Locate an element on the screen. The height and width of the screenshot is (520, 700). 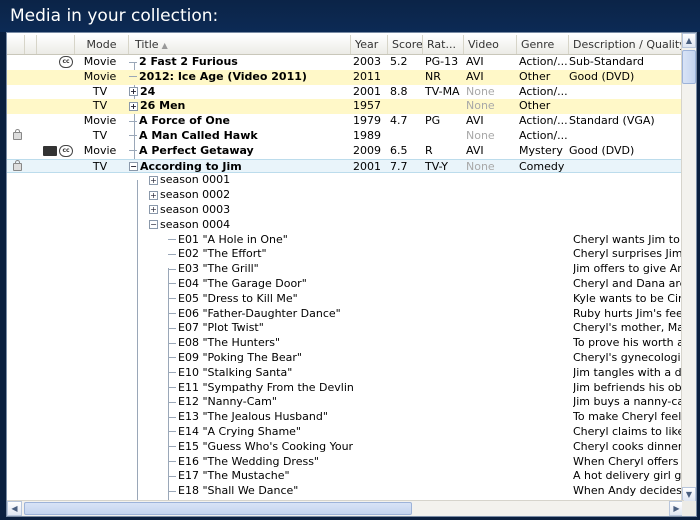
score-cell: 4.7 is located at coordinates (399, 121).